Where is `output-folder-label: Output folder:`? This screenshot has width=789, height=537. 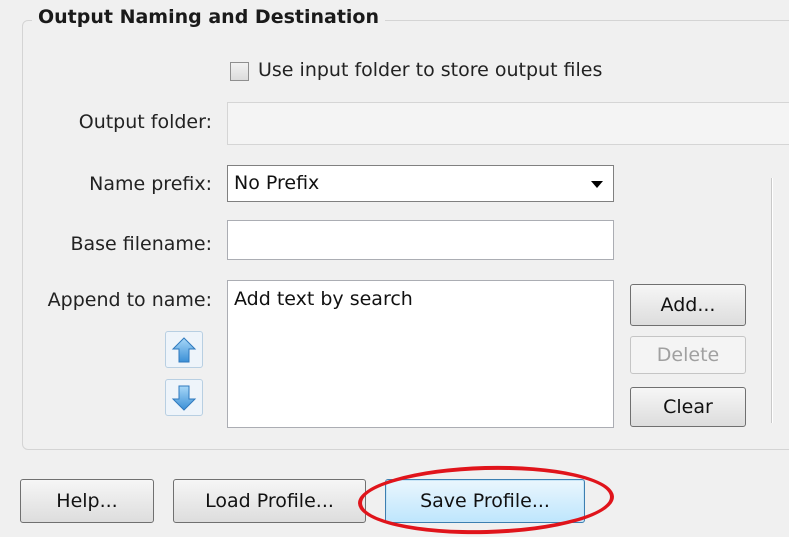
output-folder-label: Output folder: is located at coordinates (145, 122).